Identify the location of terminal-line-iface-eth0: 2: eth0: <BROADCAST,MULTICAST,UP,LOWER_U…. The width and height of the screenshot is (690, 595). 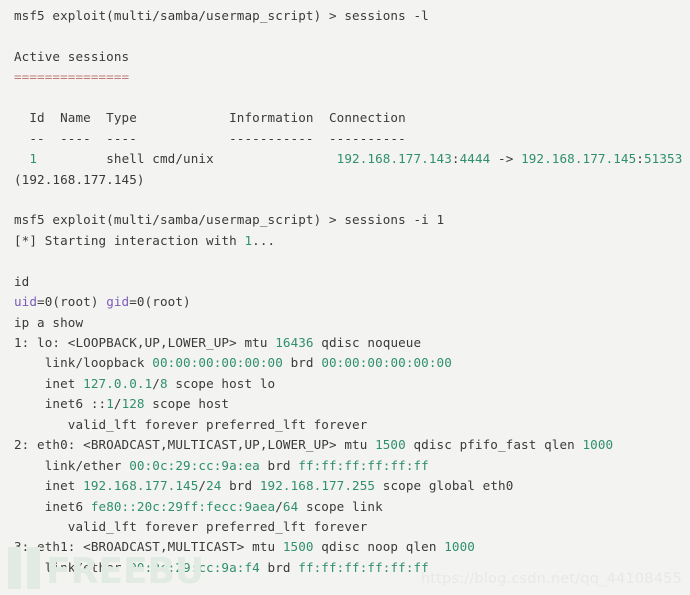
(345, 445).